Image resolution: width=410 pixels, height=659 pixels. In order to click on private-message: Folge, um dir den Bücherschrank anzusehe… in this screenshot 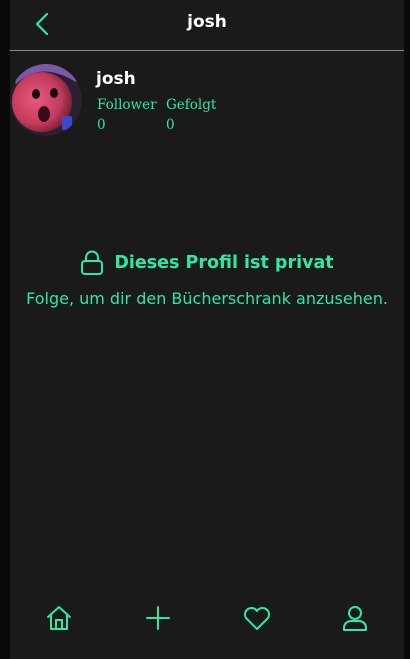, I will do `click(207, 298)`.